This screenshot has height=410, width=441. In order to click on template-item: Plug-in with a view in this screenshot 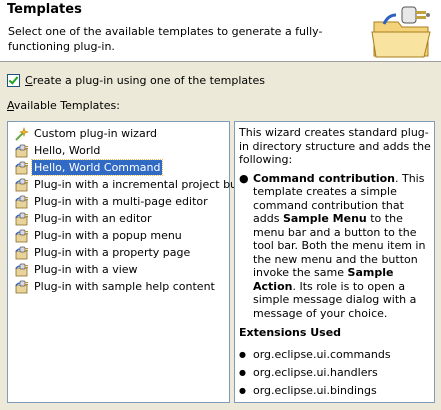, I will do `click(118, 269)`.